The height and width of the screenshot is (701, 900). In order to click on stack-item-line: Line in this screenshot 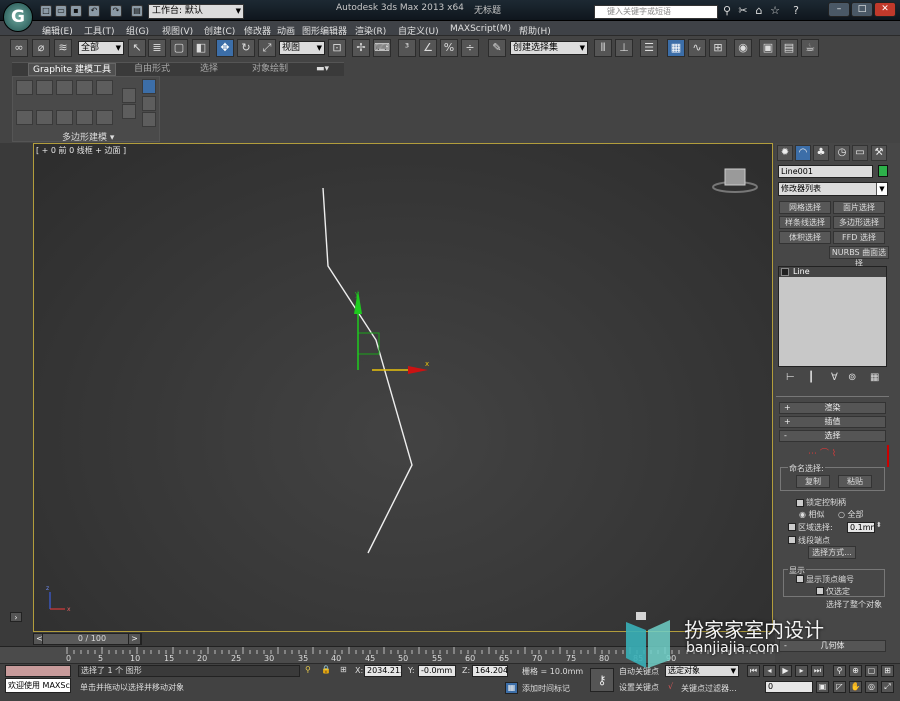, I will do `click(832, 272)`.